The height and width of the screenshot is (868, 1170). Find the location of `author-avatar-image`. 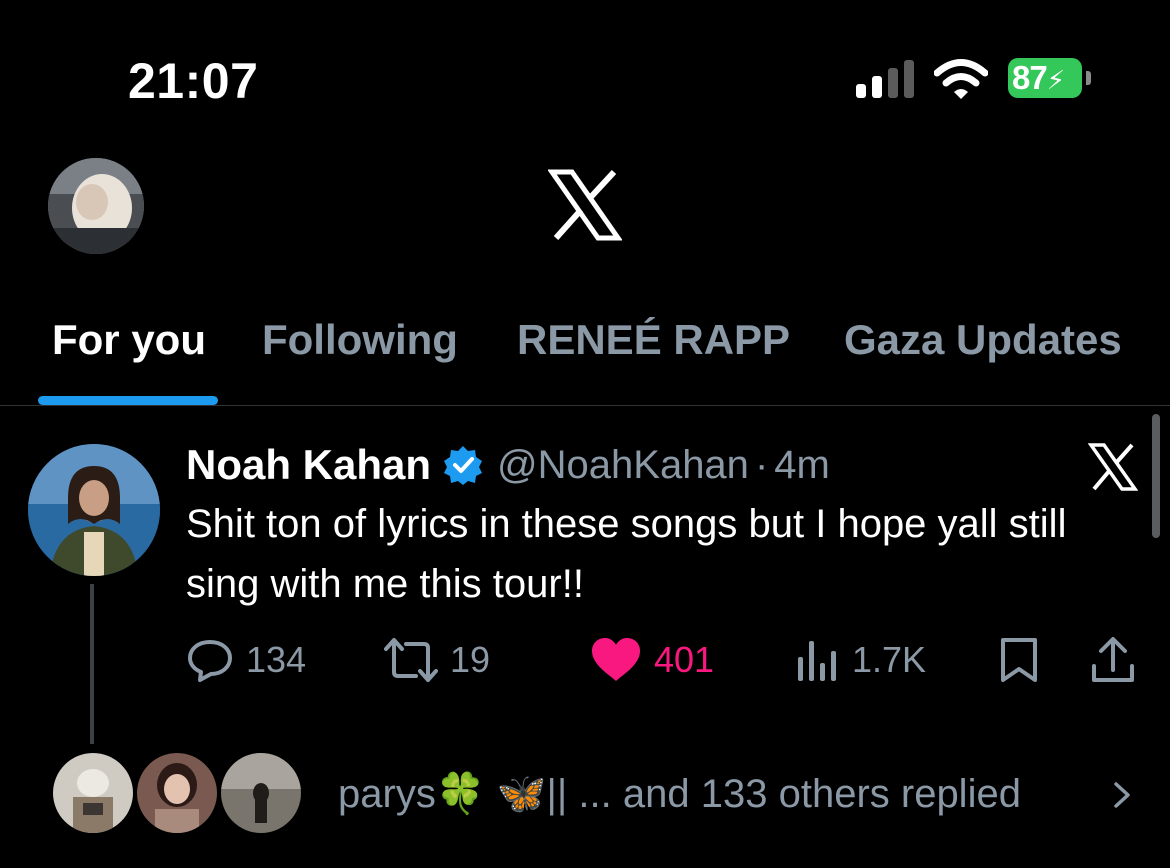

author-avatar-image is located at coordinates (94, 510).